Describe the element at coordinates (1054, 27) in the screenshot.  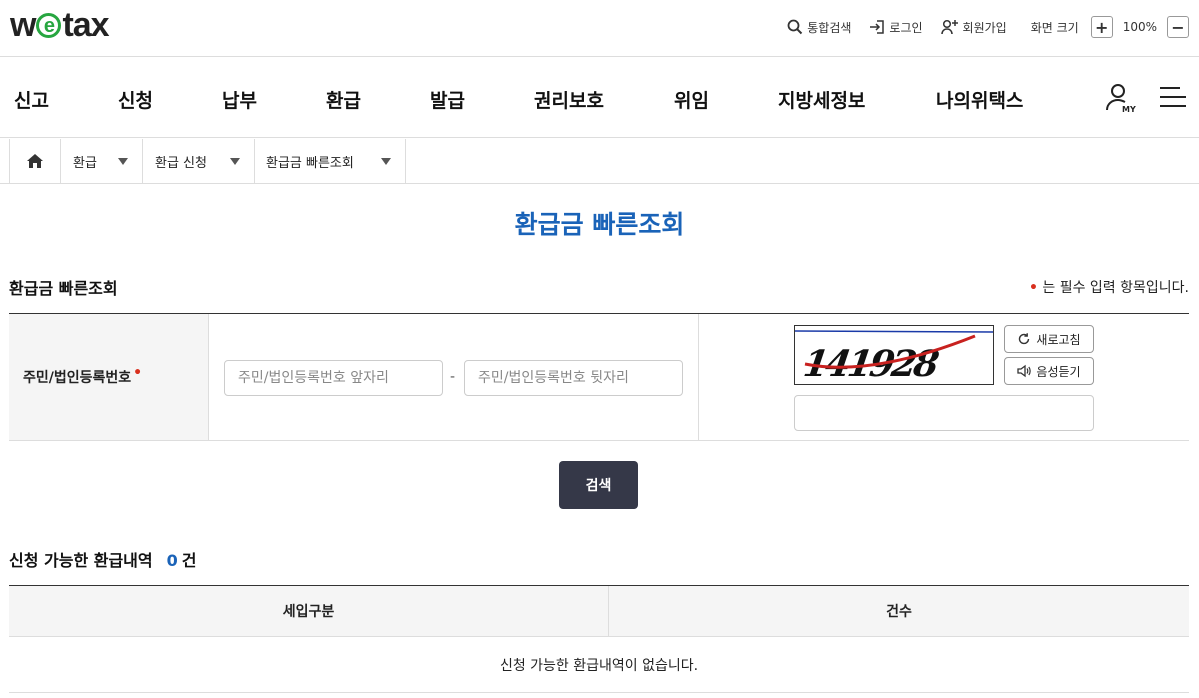
I see `zoom-label: 화면 크기` at that location.